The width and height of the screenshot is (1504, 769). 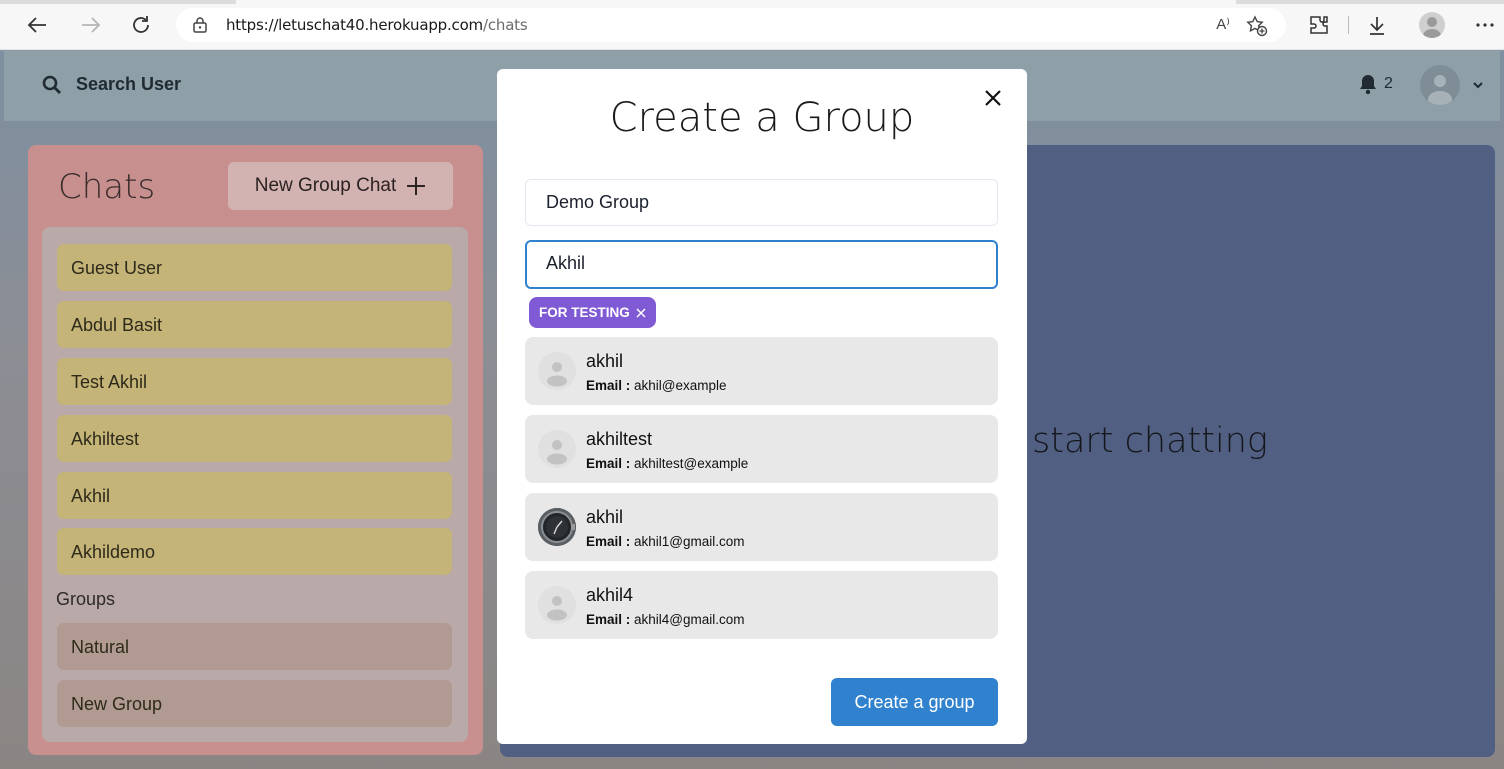 What do you see at coordinates (761, 605) in the screenshot?
I see `user-result-item: akhil4 Email : akhil4@gmail.com` at bounding box center [761, 605].